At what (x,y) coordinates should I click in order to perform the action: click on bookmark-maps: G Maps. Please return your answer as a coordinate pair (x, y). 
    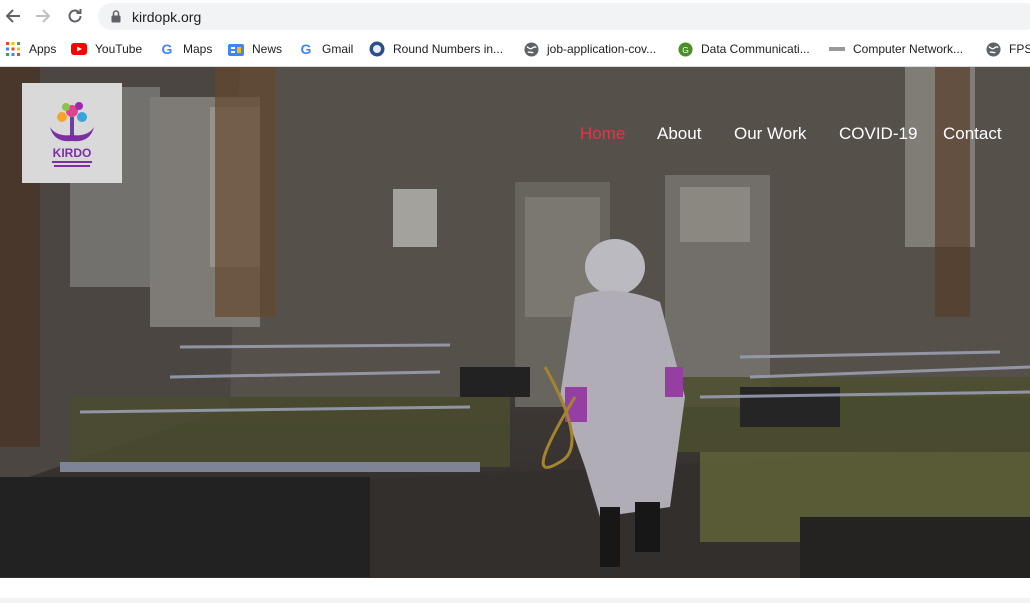
    Looking at the image, I should click on (186, 49).